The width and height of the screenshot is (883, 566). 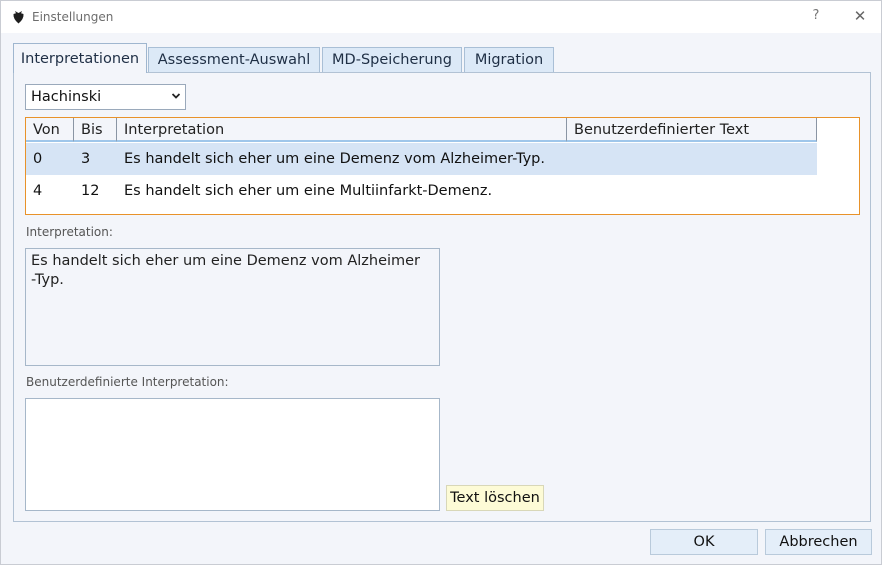 I want to click on tab-assessment-auswahl: Assessment-Auswahl, so click(x=234, y=59).